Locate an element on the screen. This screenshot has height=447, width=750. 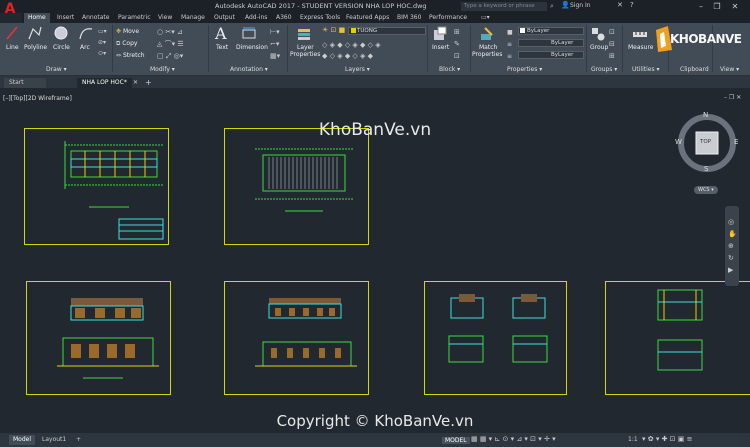
dimension-icon is located at coordinates (249, 33).